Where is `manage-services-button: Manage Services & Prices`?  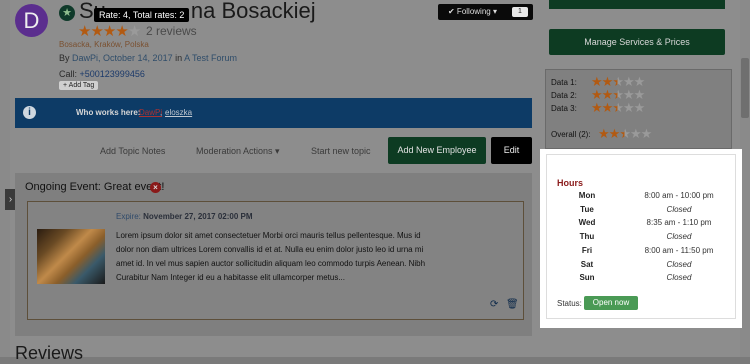 manage-services-button: Manage Services & Prices is located at coordinates (637, 42).